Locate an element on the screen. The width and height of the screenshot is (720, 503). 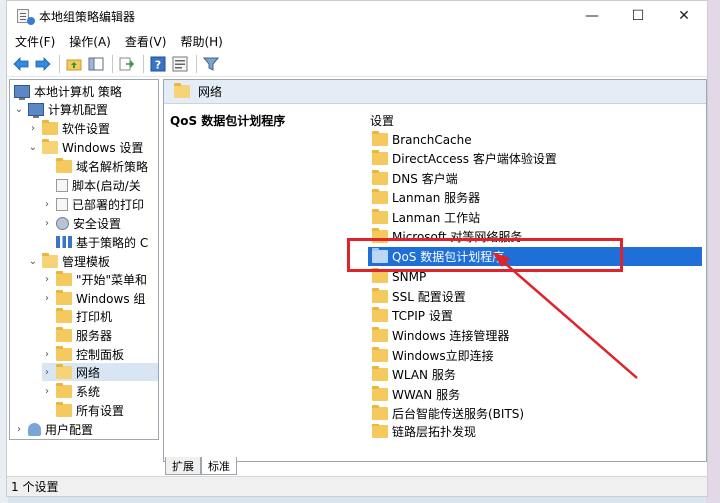
filter-icon is located at coordinates (211, 64).